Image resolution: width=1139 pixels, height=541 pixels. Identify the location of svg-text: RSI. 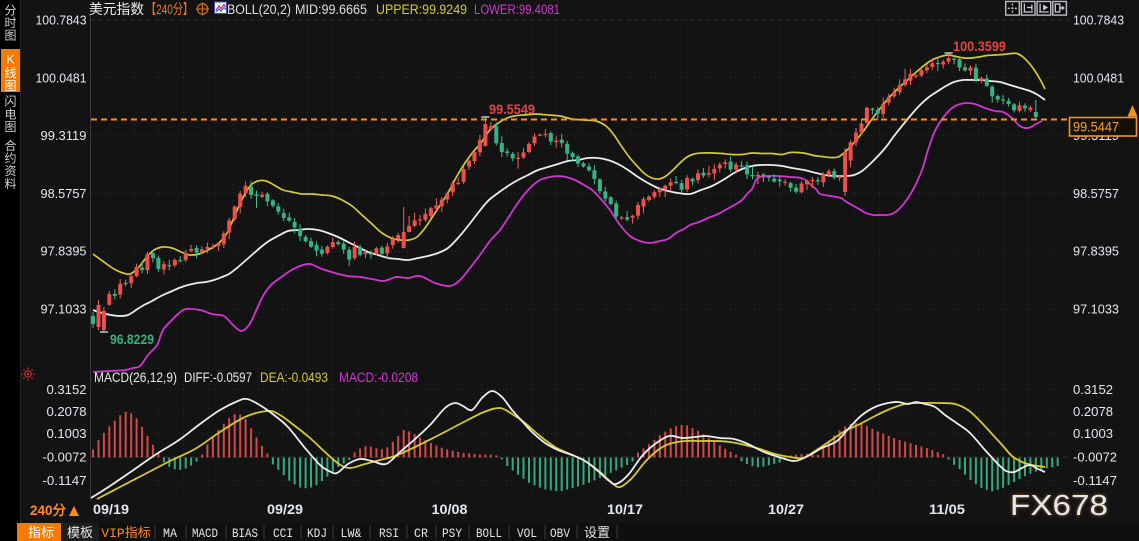
(389, 533).